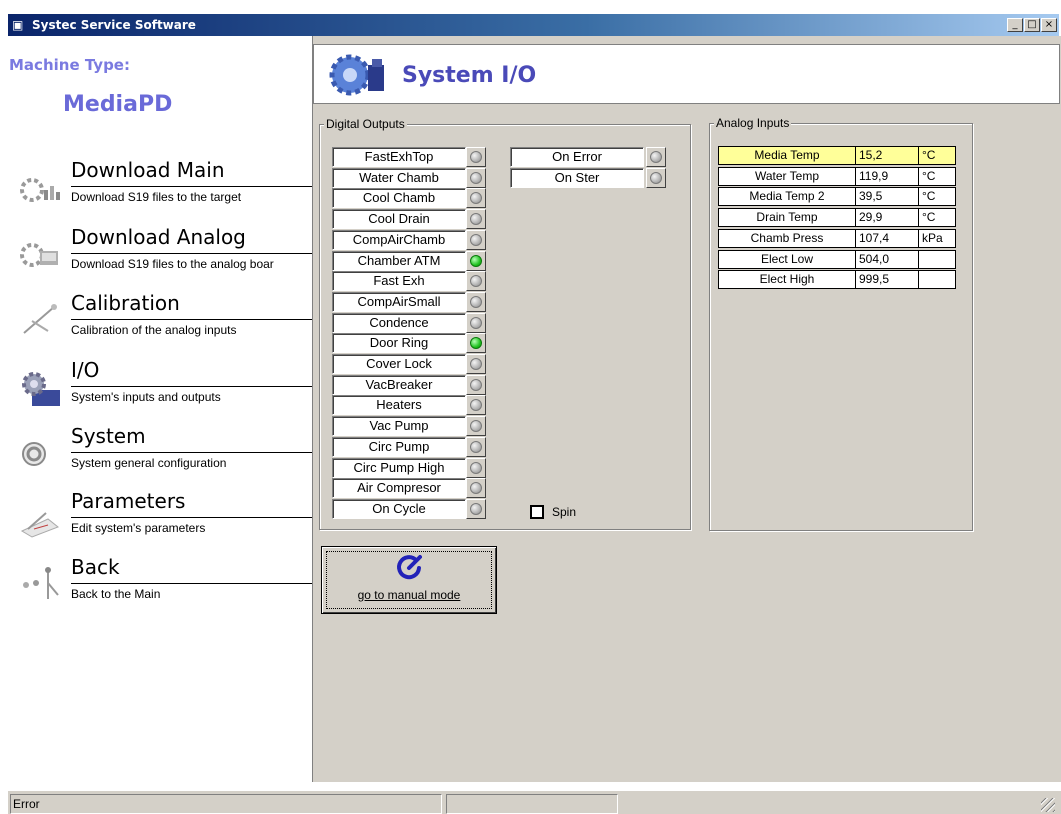  I want to click on digital-output-label: Circ Pump, so click(399, 446).